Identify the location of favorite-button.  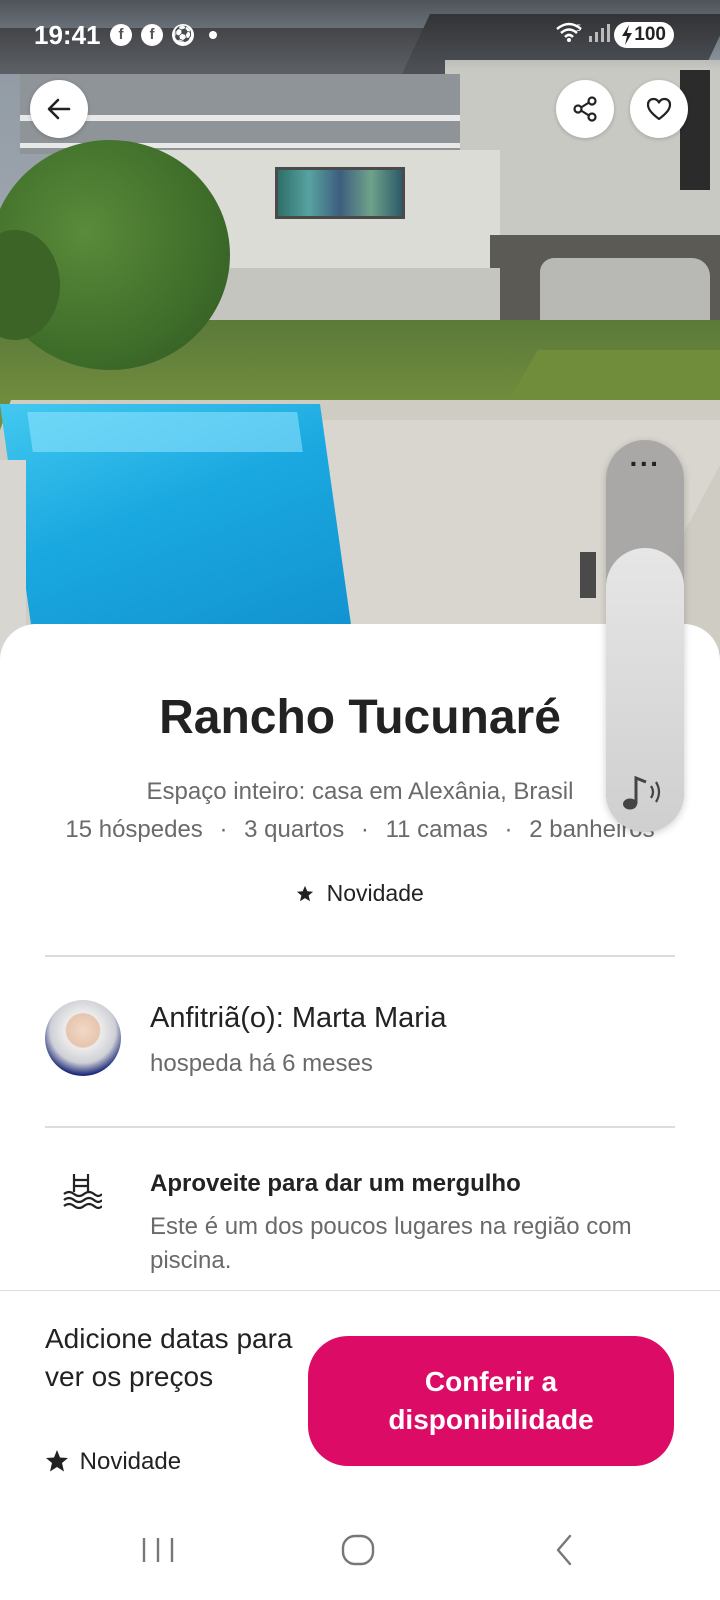
(659, 109).